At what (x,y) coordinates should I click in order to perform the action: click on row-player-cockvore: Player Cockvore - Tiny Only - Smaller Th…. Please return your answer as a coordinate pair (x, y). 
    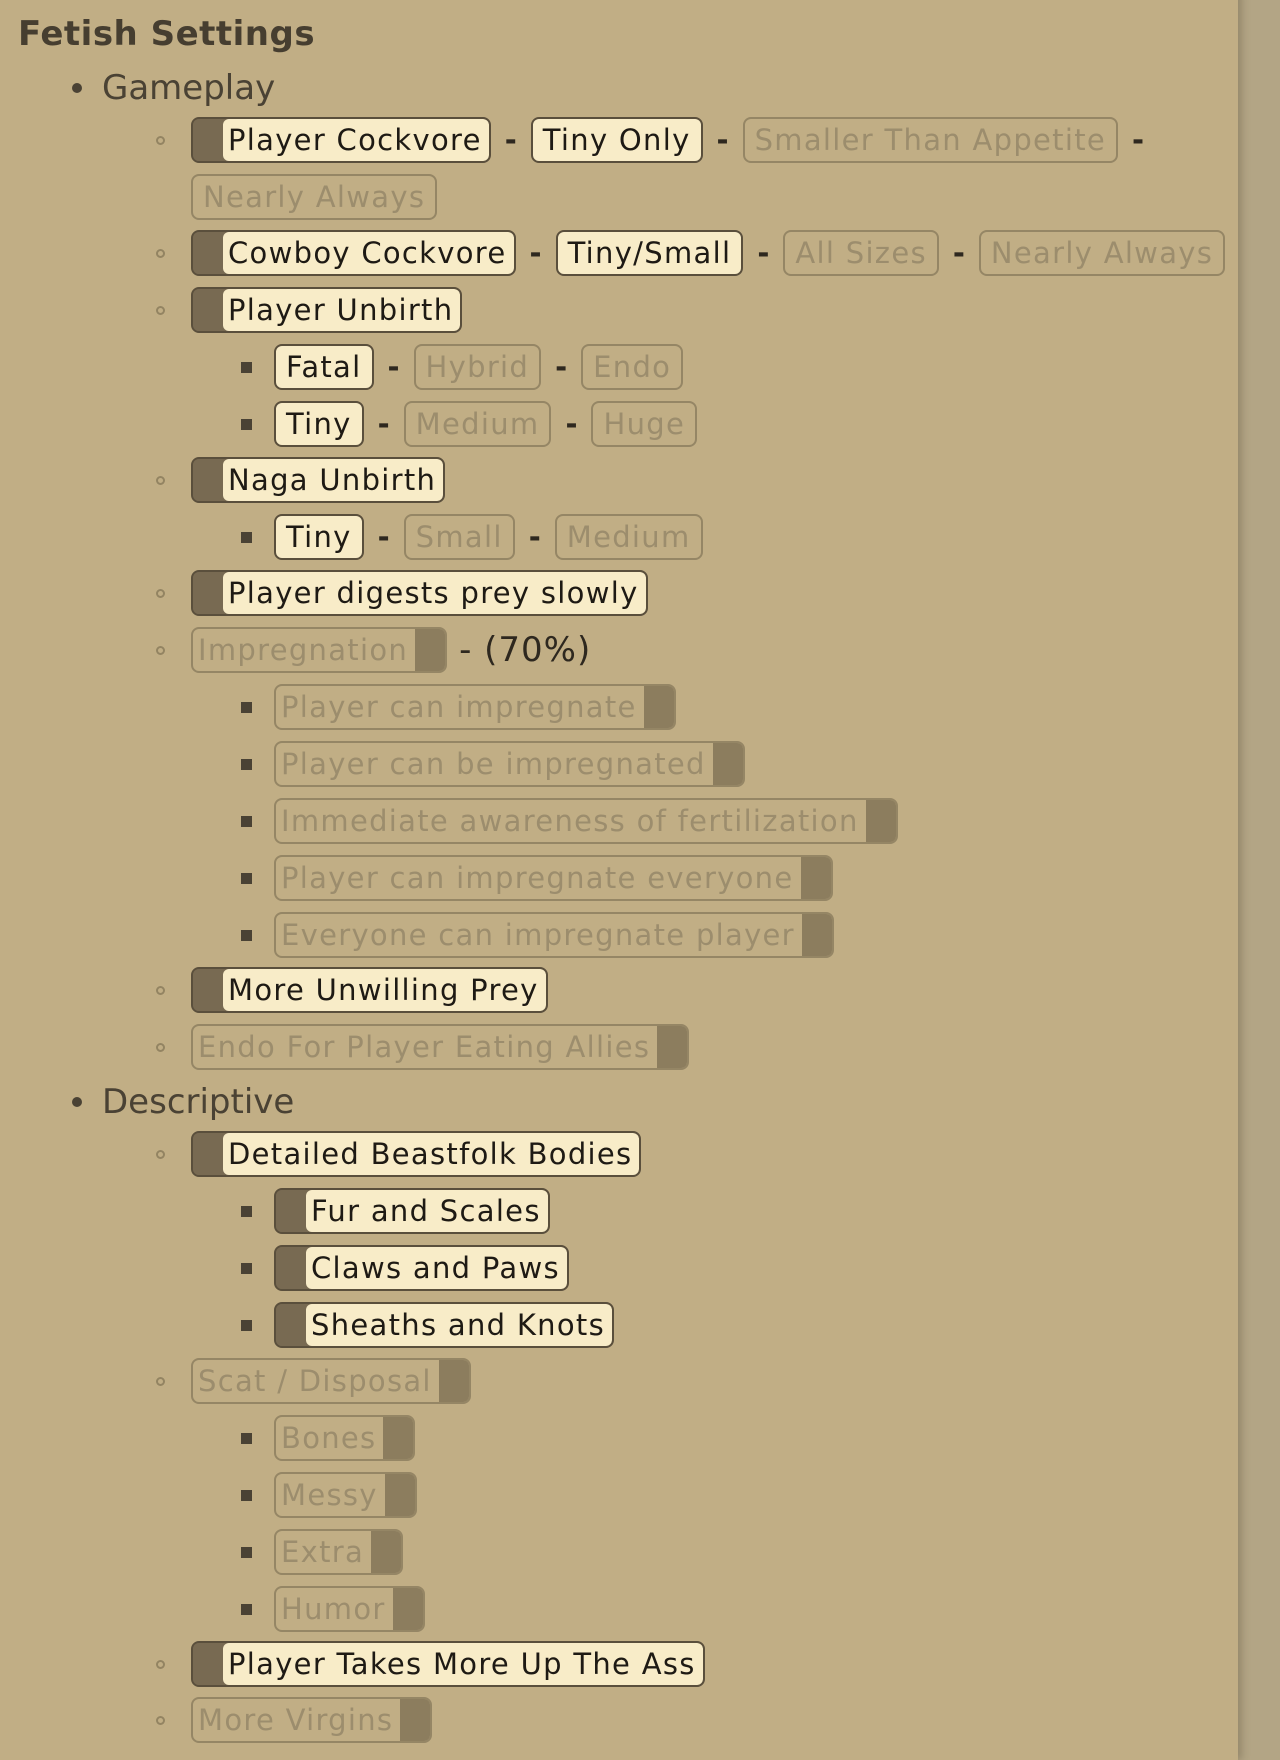
    Looking at the image, I should click on (674, 140).